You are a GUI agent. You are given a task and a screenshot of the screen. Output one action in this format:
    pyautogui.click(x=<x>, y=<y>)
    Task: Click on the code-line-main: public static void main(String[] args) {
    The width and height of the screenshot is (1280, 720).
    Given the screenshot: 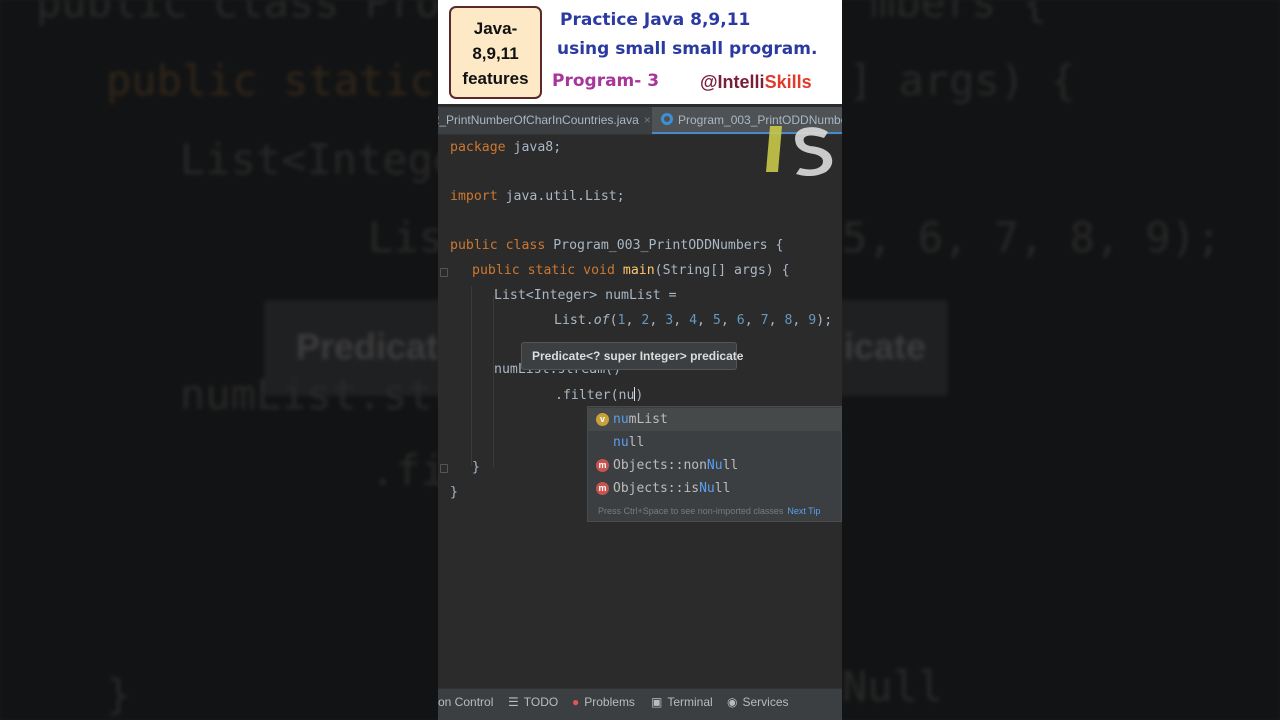 What is the action you would take?
    pyautogui.click(x=631, y=270)
    